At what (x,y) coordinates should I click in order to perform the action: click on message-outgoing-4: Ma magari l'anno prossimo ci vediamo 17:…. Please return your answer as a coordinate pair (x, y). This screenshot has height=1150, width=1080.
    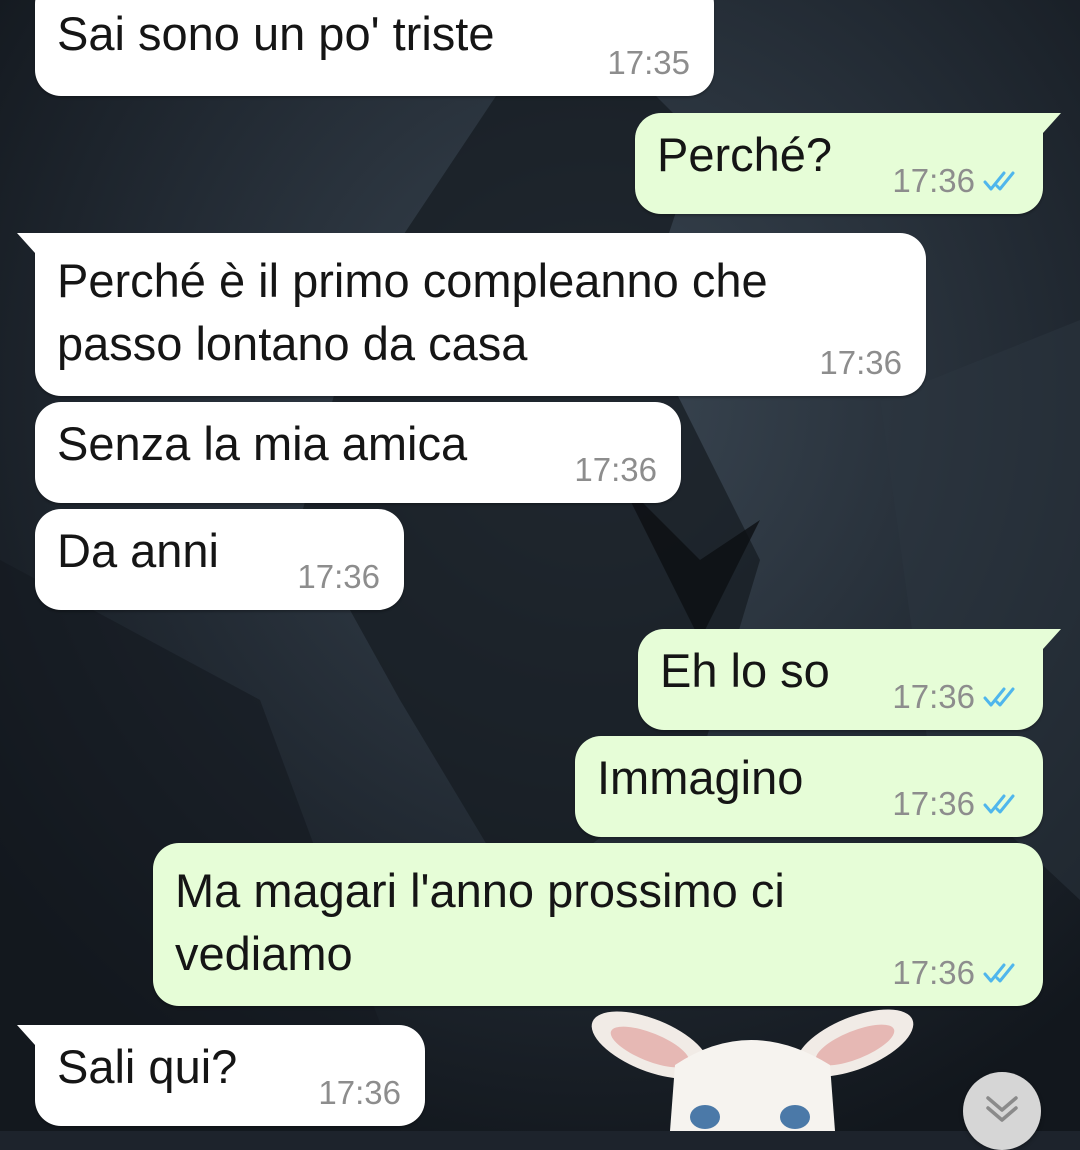
    Looking at the image, I should click on (598, 924).